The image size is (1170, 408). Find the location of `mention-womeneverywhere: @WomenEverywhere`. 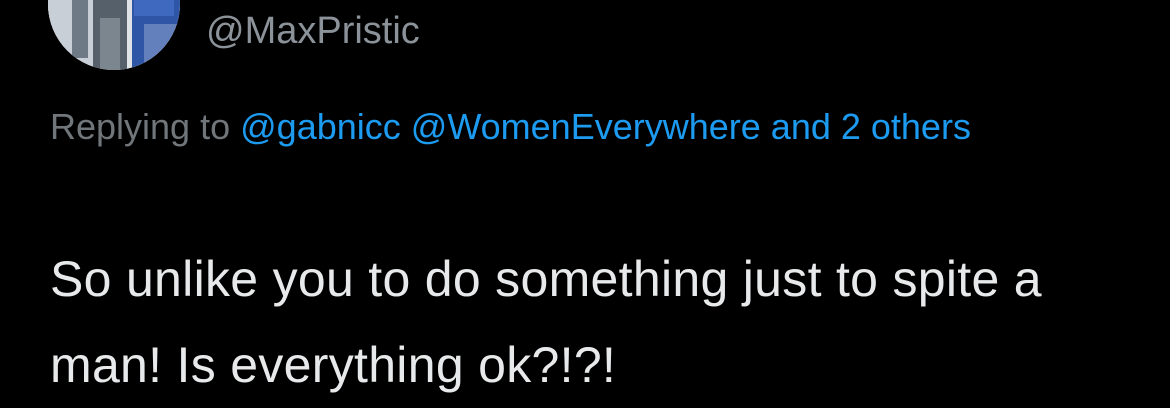

mention-womeneverywhere: @WomenEverywhere is located at coordinates (586, 126).